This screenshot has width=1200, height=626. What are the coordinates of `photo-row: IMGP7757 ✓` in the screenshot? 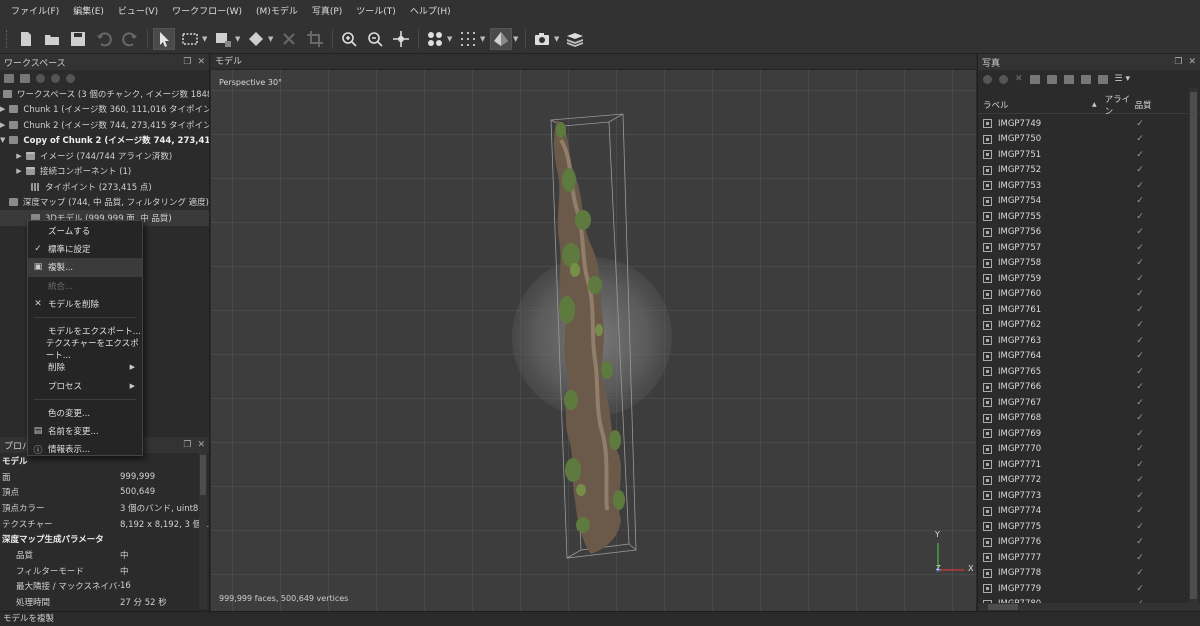 It's located at (1083, 248).